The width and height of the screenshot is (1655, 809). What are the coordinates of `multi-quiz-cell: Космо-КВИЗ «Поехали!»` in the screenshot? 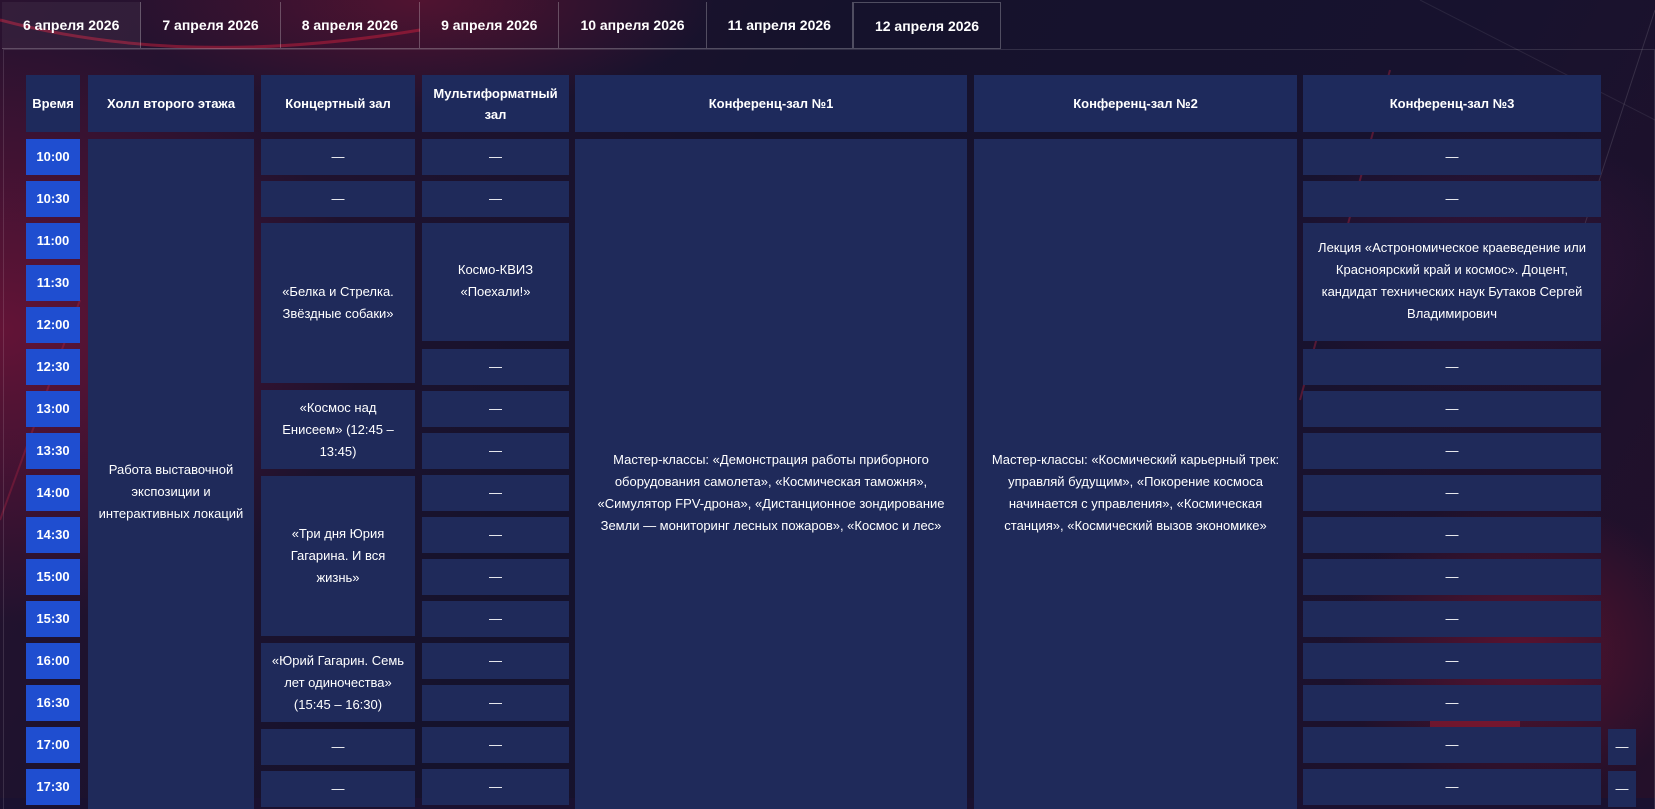 It's located at (495, 282).